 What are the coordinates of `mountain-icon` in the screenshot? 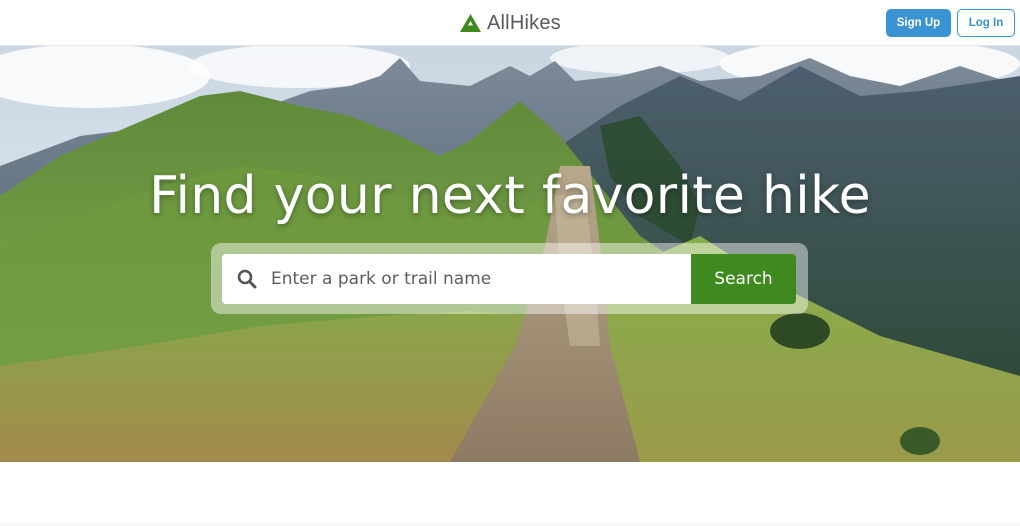 It's located at (470, 23).